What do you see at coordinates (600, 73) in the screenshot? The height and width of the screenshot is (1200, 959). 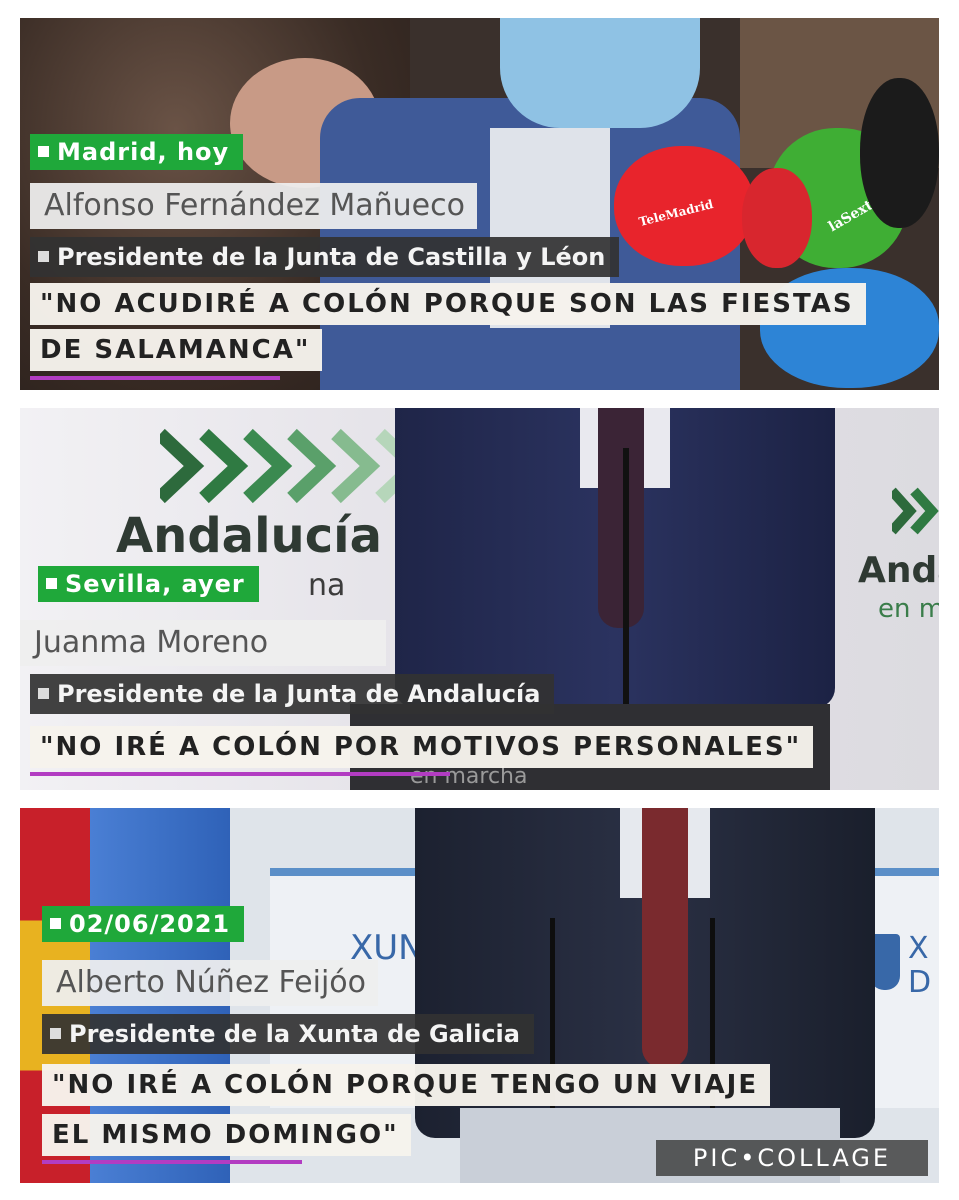 I see `face-mask` at bounding box center [600, 73].